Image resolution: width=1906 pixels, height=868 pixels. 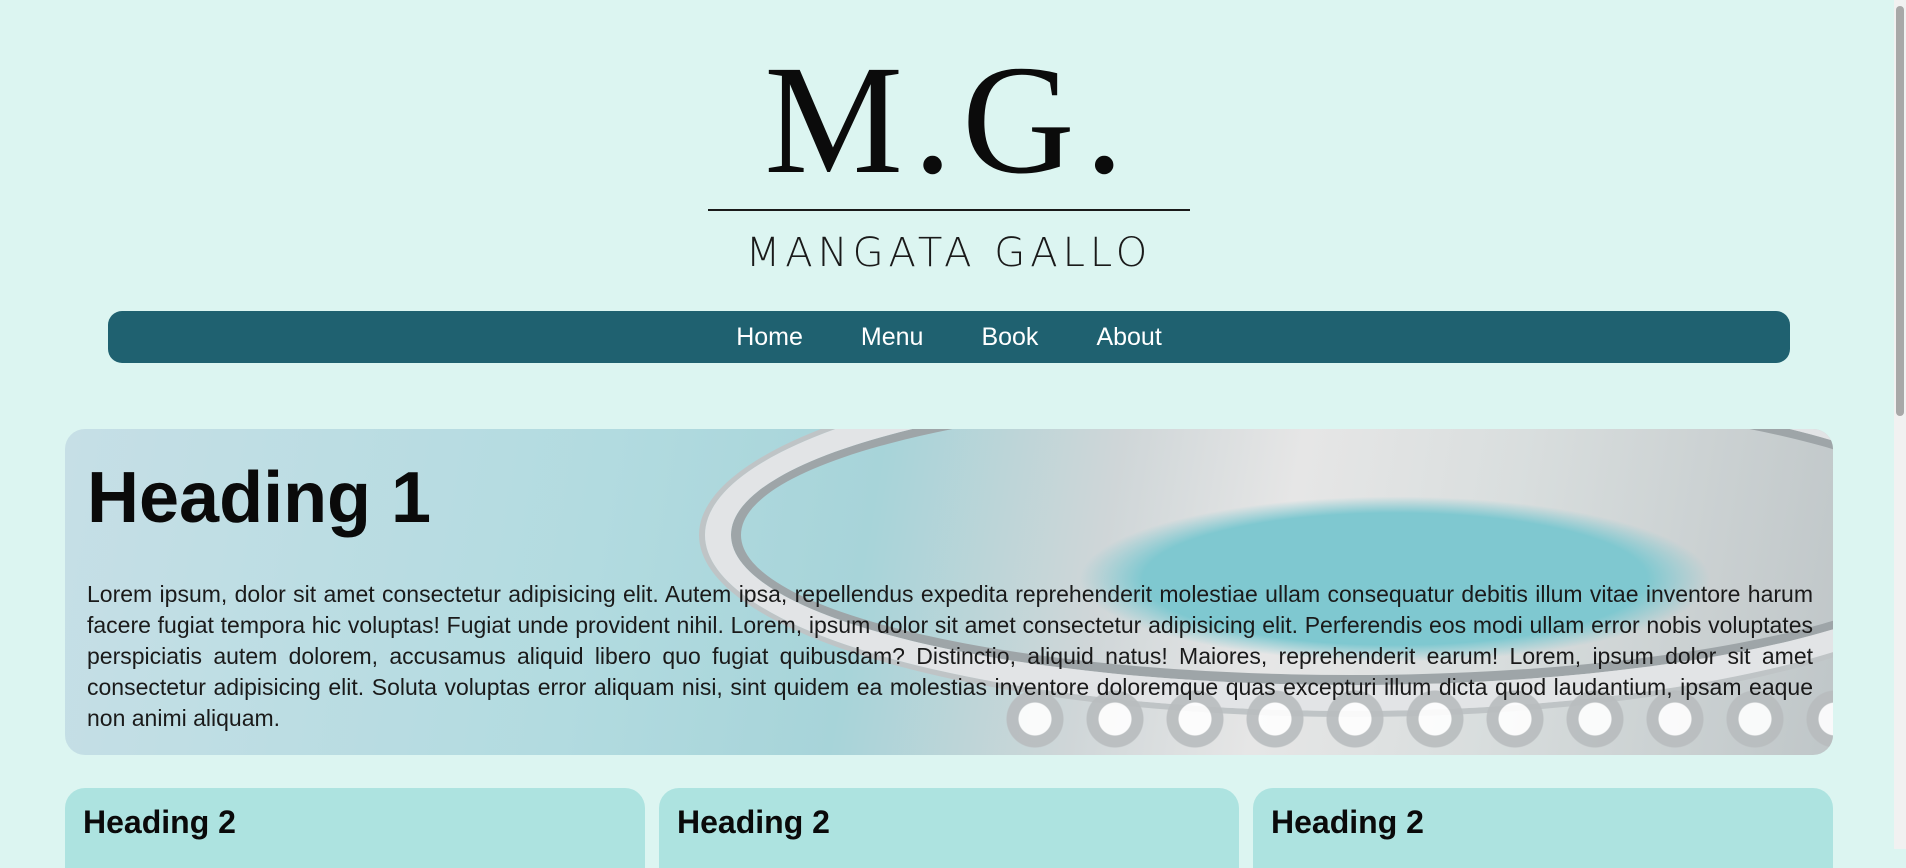 I want to click on nav-link-menu: Menu, so click(x=892, y=337).